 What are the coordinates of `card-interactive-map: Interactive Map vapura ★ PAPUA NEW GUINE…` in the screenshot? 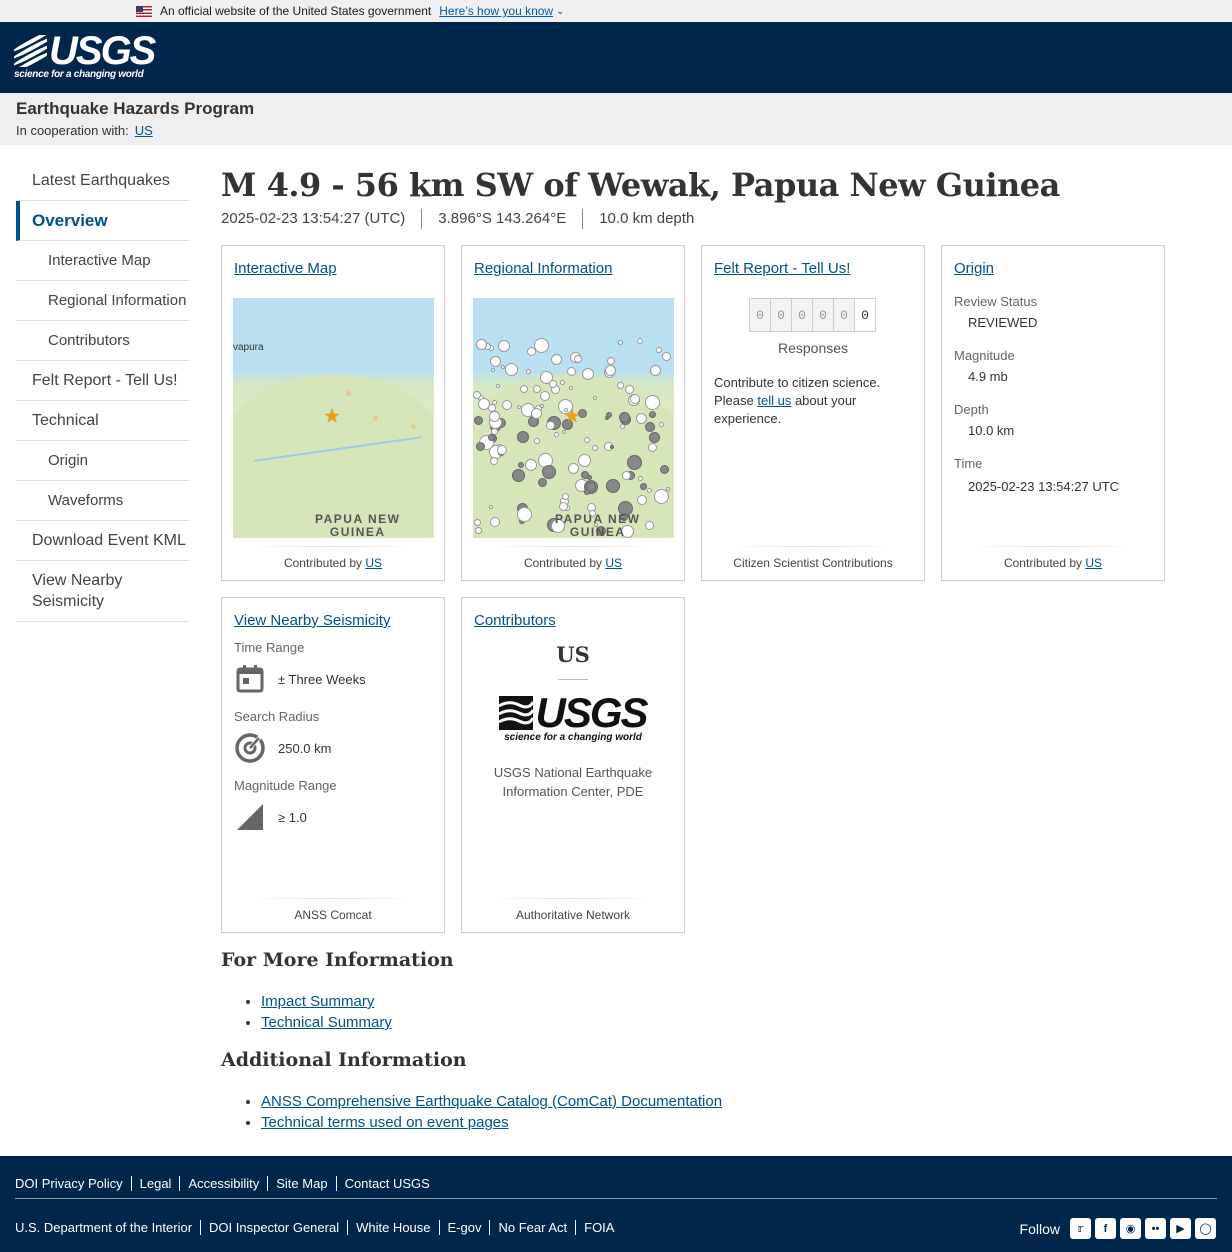 It's located at (333, 413).